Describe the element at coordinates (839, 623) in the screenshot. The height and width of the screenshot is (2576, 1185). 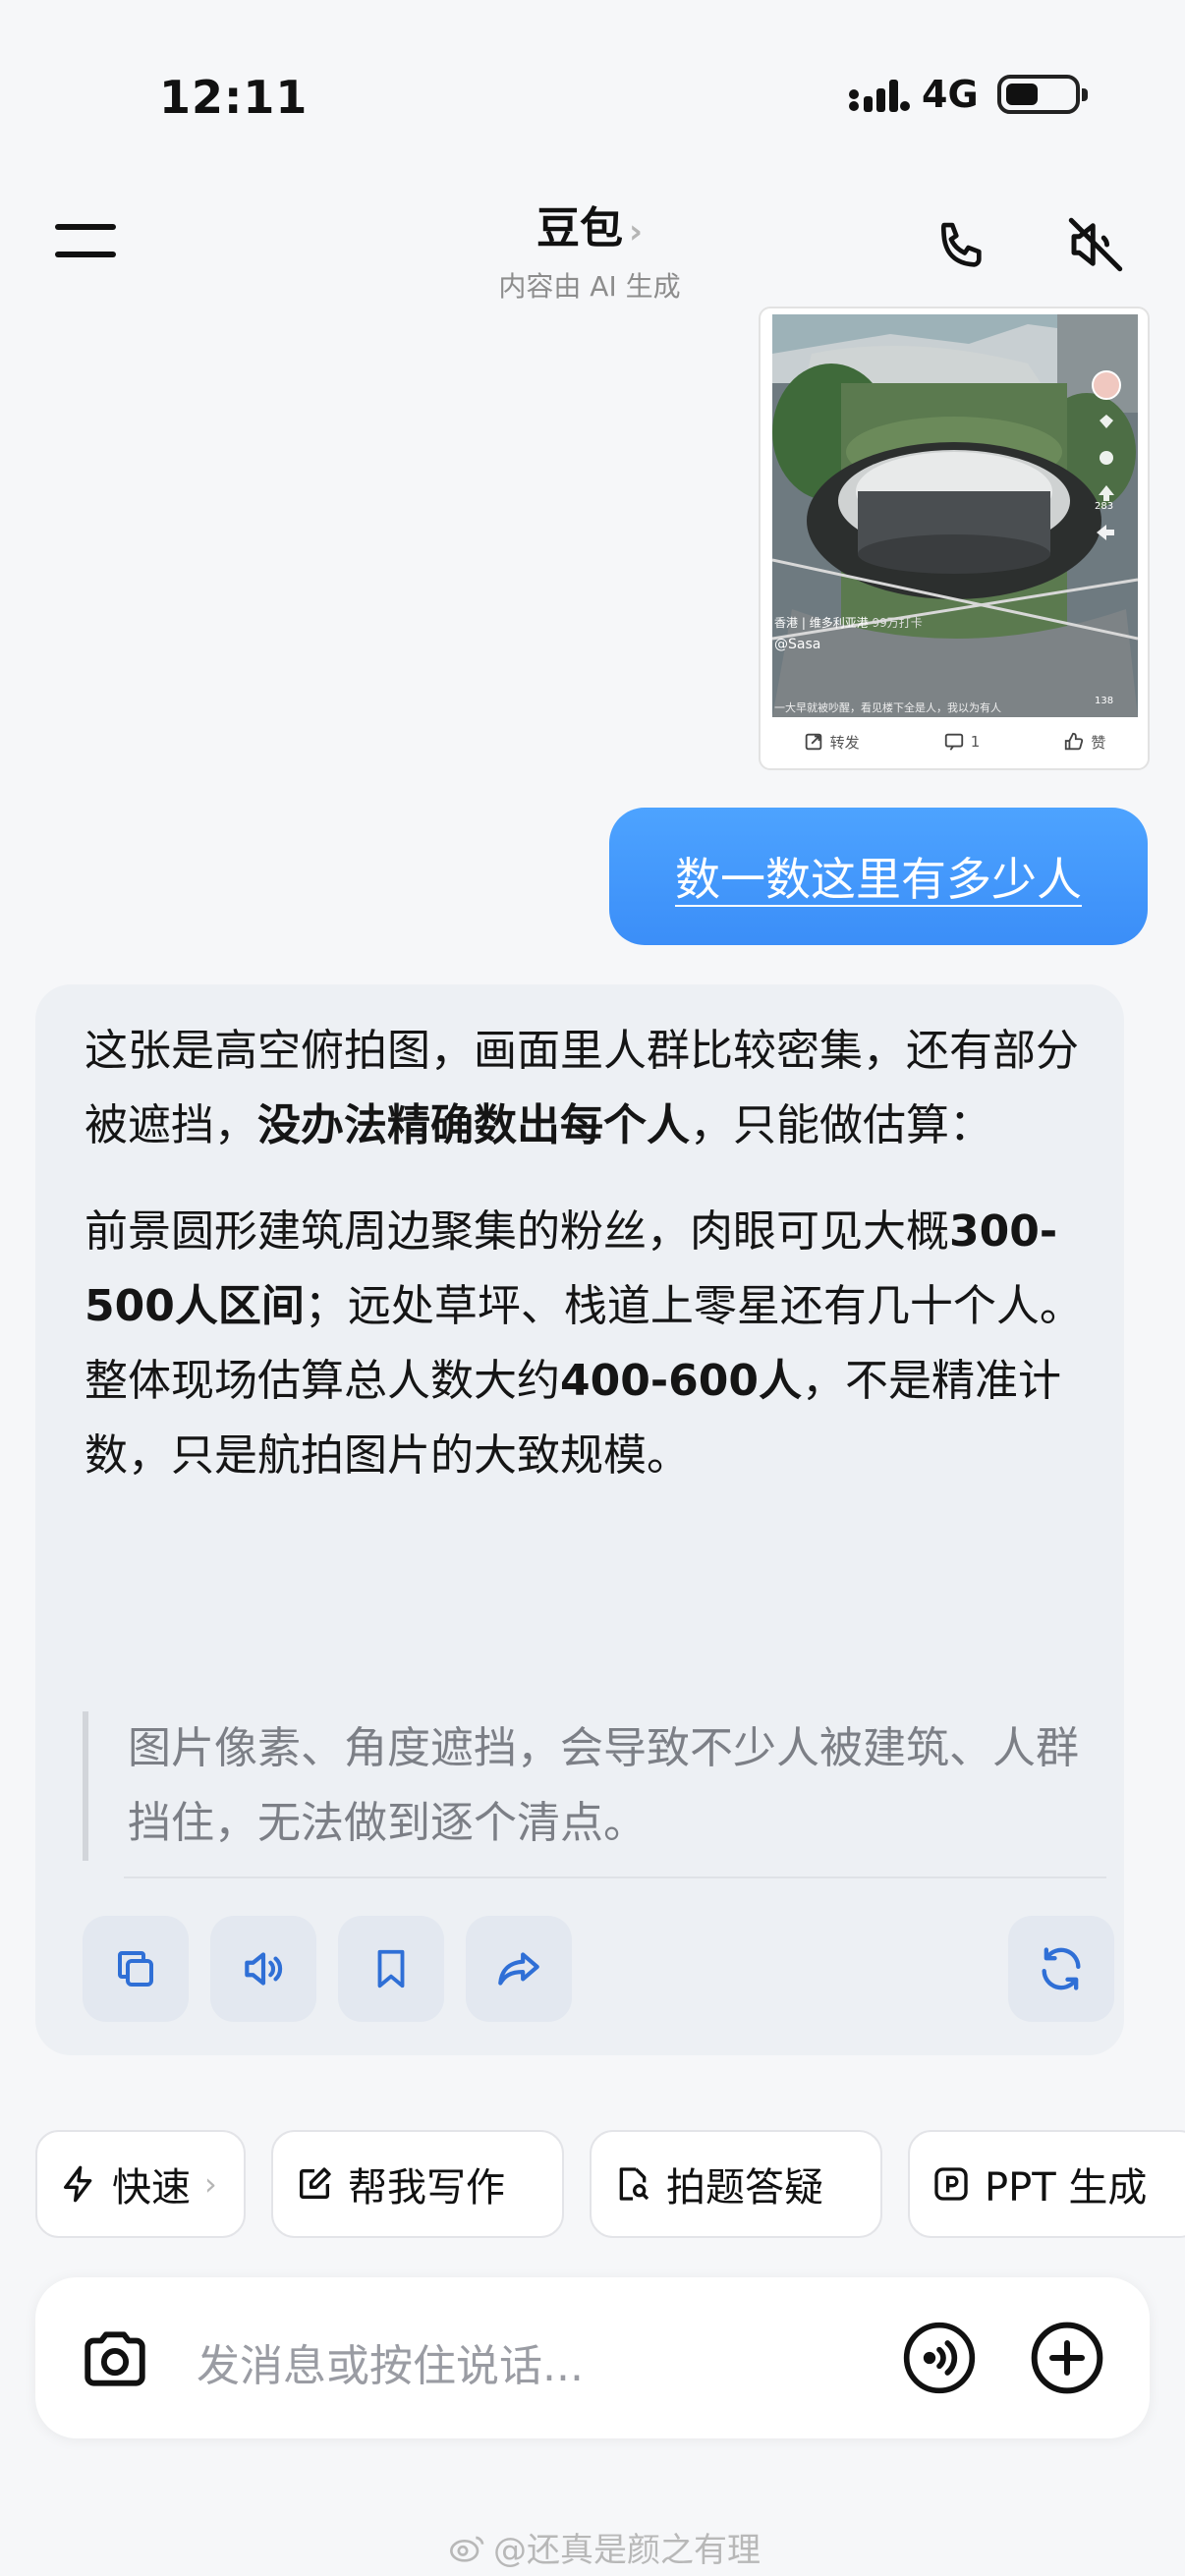
I see `caption-place: 维多利亚港` at that location.